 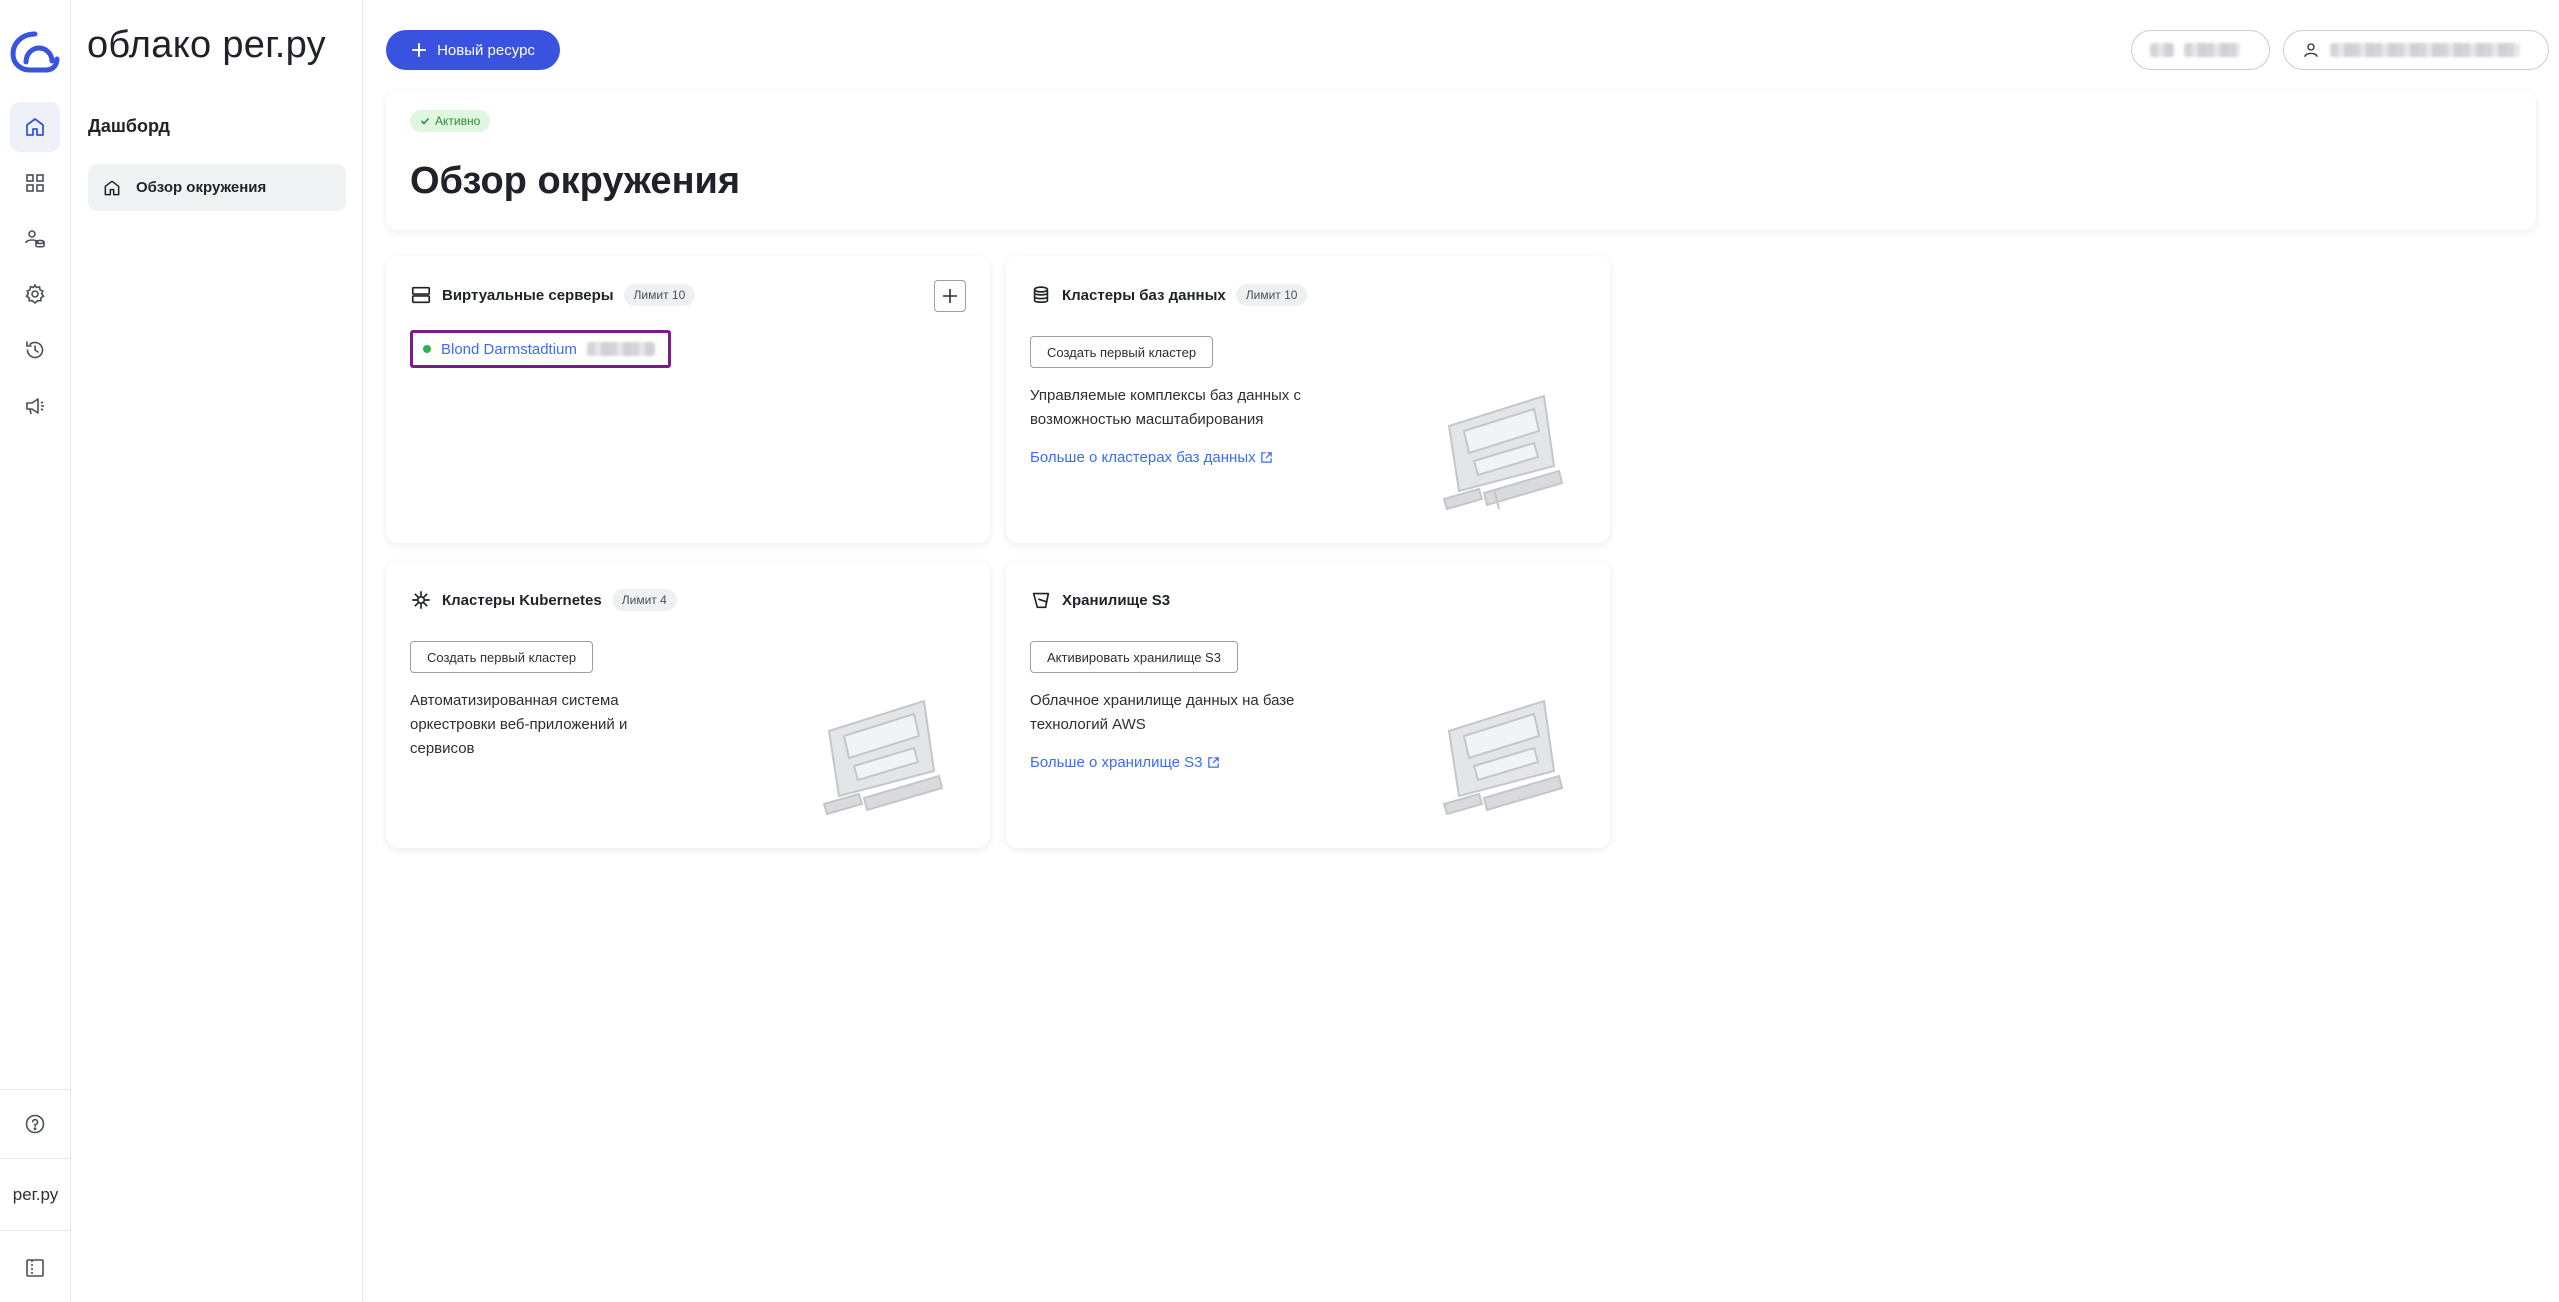 I want to click on card-header: Кластеры Kubernetes Лимит 4, so click(x=543, y=600).